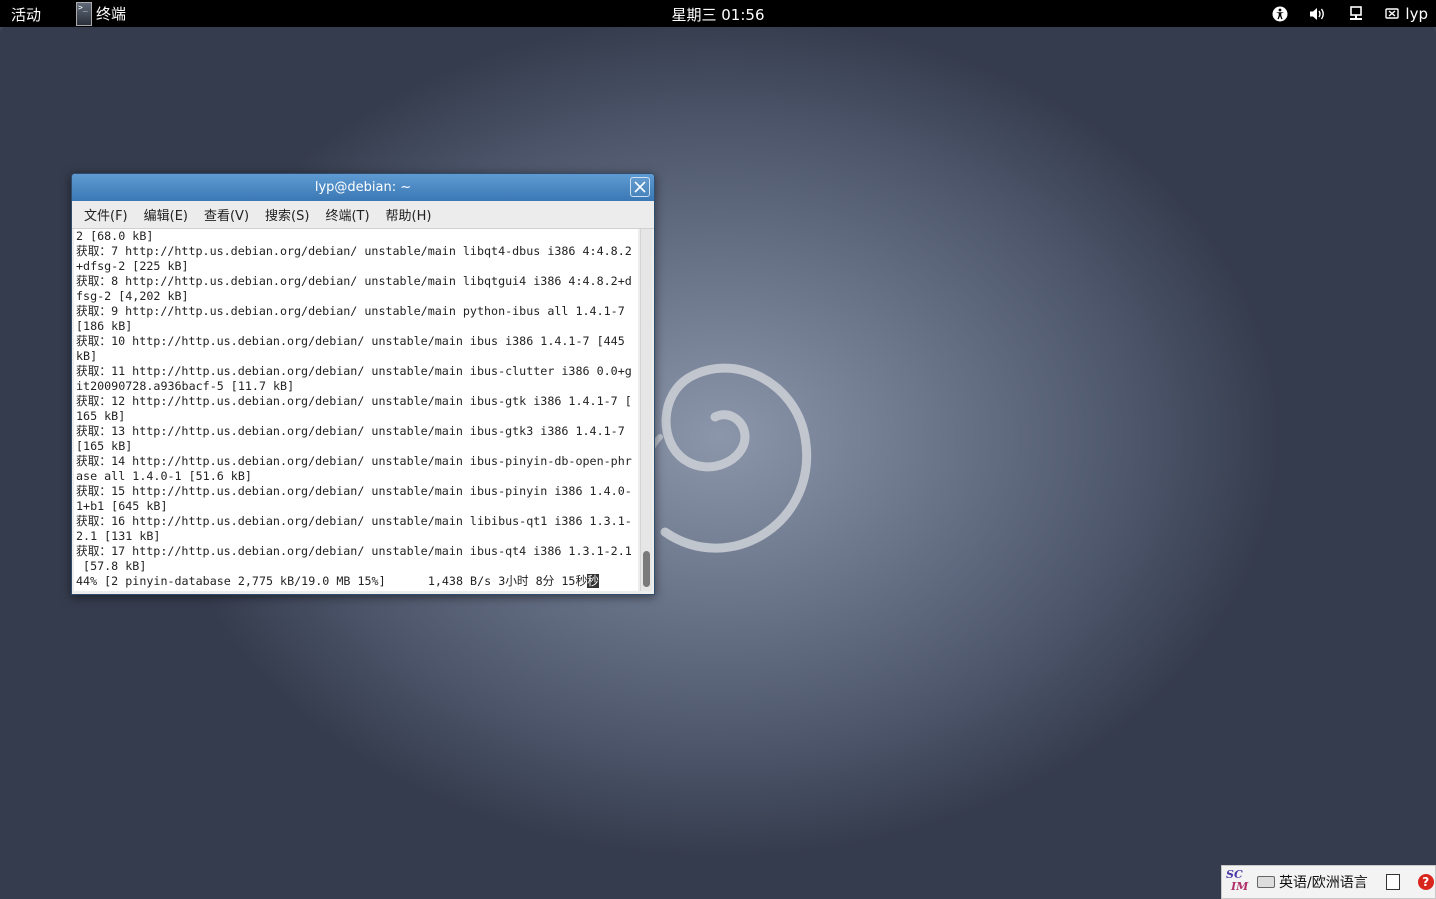 The image size is (1436, 899). I want to click on terminal-app-icon: >_, so click(84, 13).